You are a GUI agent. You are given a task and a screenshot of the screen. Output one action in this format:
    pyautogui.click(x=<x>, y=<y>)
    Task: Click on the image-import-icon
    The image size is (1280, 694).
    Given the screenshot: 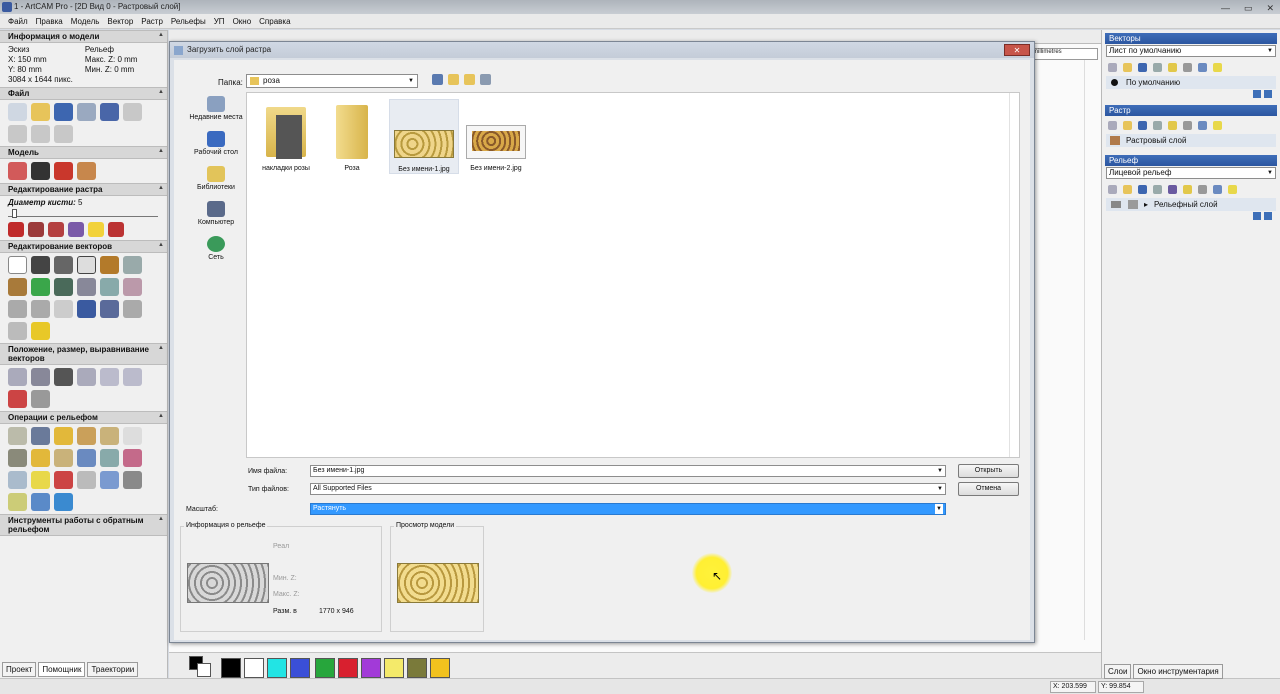 What is the action you would take?
    pyautogui.click(x=86, y=171)
    